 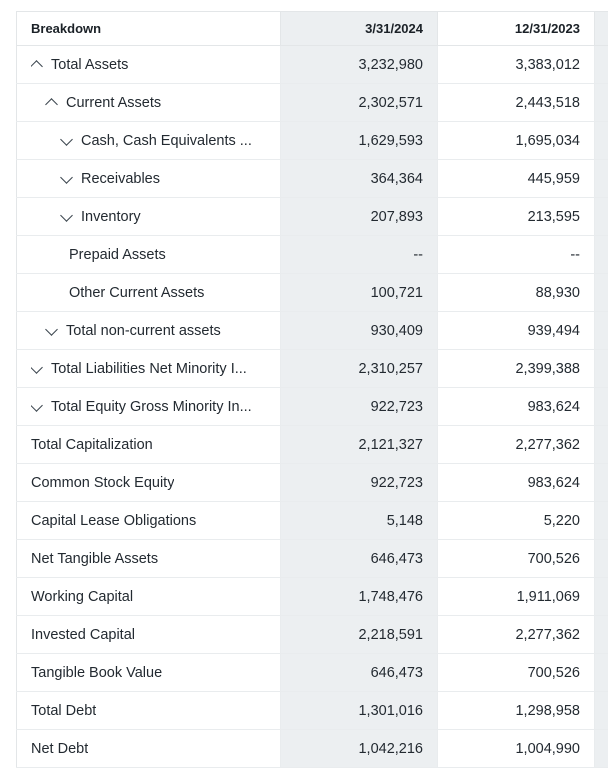 I want to click on row-label-inner: Net Debt, so click(x=148, y=749).